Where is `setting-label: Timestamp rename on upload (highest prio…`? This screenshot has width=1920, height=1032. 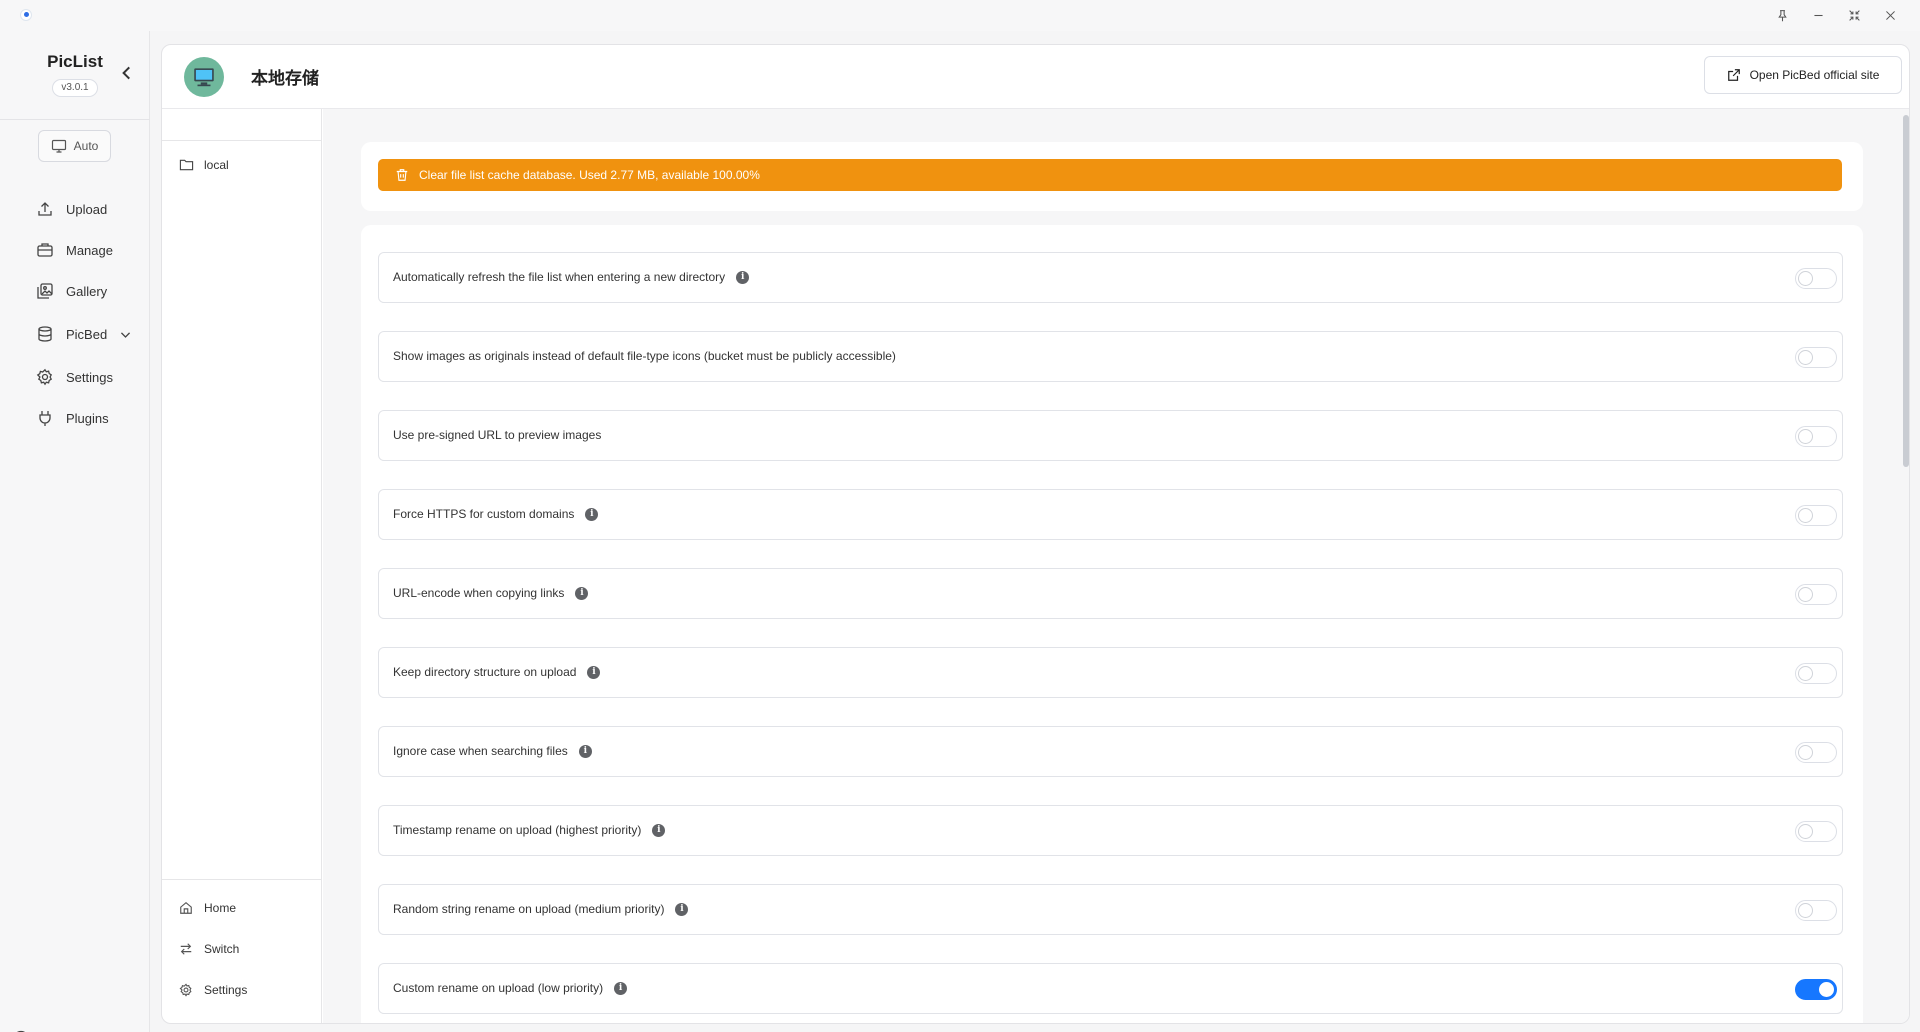 setting-label: Timestamp rename on upload (highest prio… is located at coordinates (529, 830).